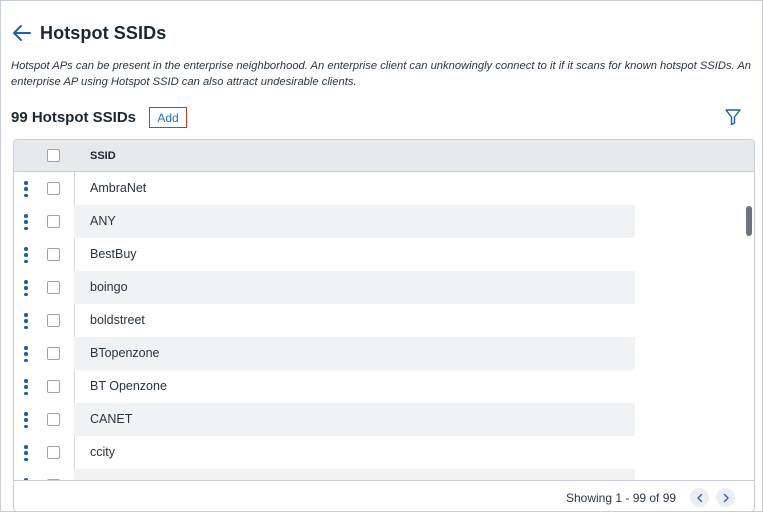 The image size is (763, 512). What do you see at coordinates (128, 386) in the screenshot?
I see `ssid-cell: BT Openzone` at bounding box center [128, 386].